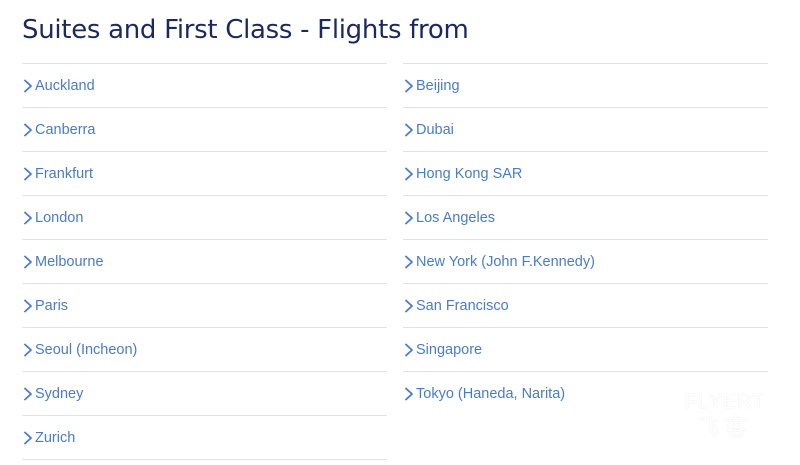 The height and width of the screenshot is (465, 800). What do you see at coordinates (462, 305) in the screenshot?
I see `destination-label: San Francisco` at bounding box center [462, 305].